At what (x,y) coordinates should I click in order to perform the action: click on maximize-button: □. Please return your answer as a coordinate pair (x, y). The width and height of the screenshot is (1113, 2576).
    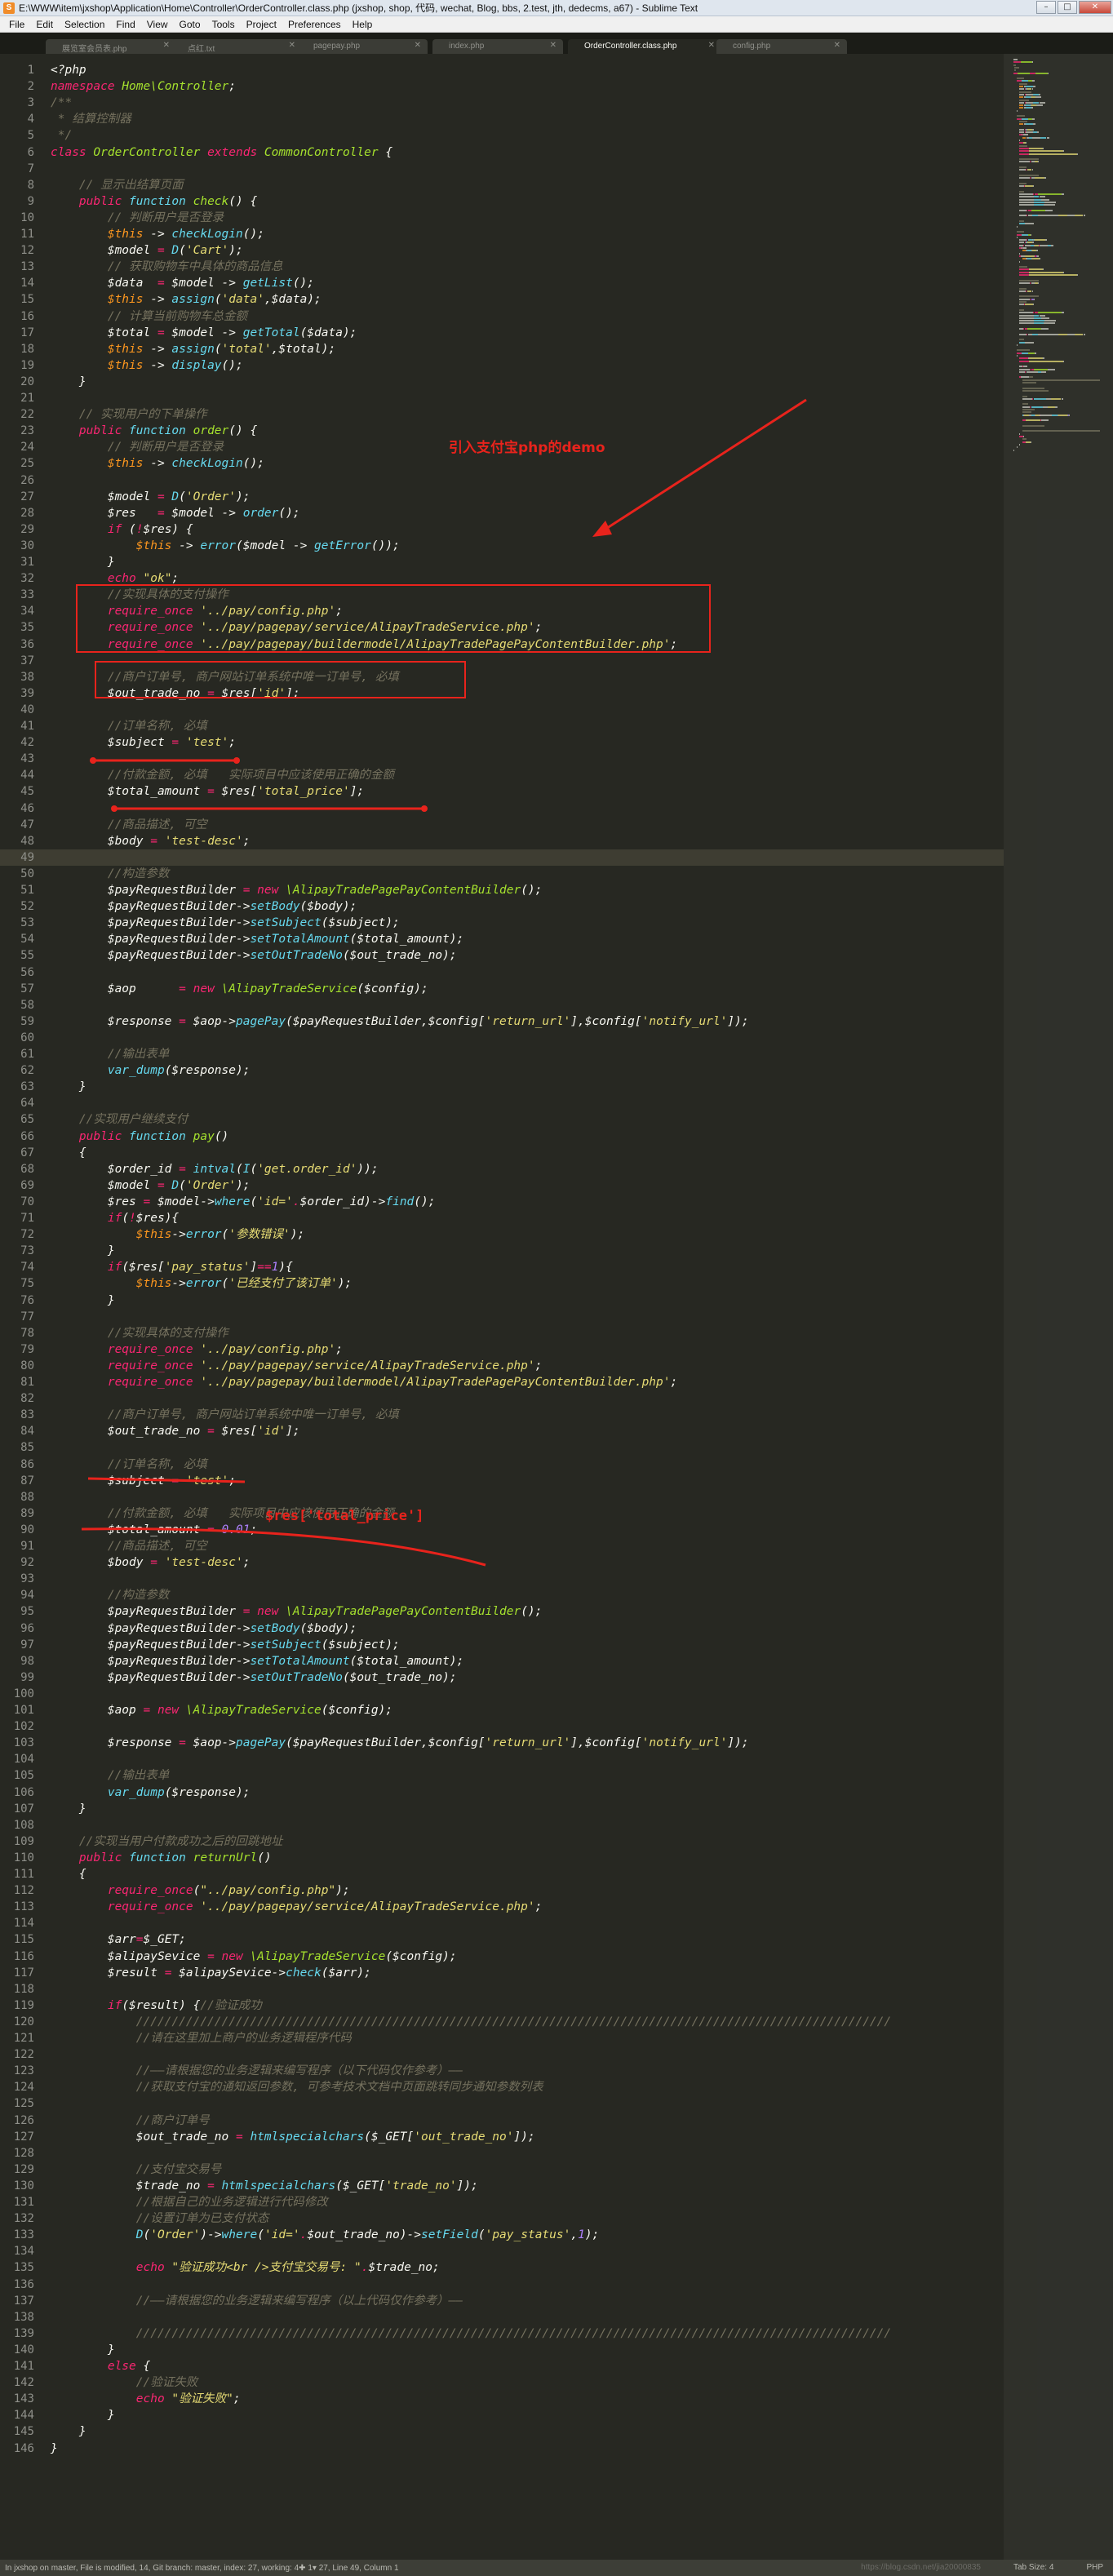
    Looking at the image, I should click on (1067, 7).